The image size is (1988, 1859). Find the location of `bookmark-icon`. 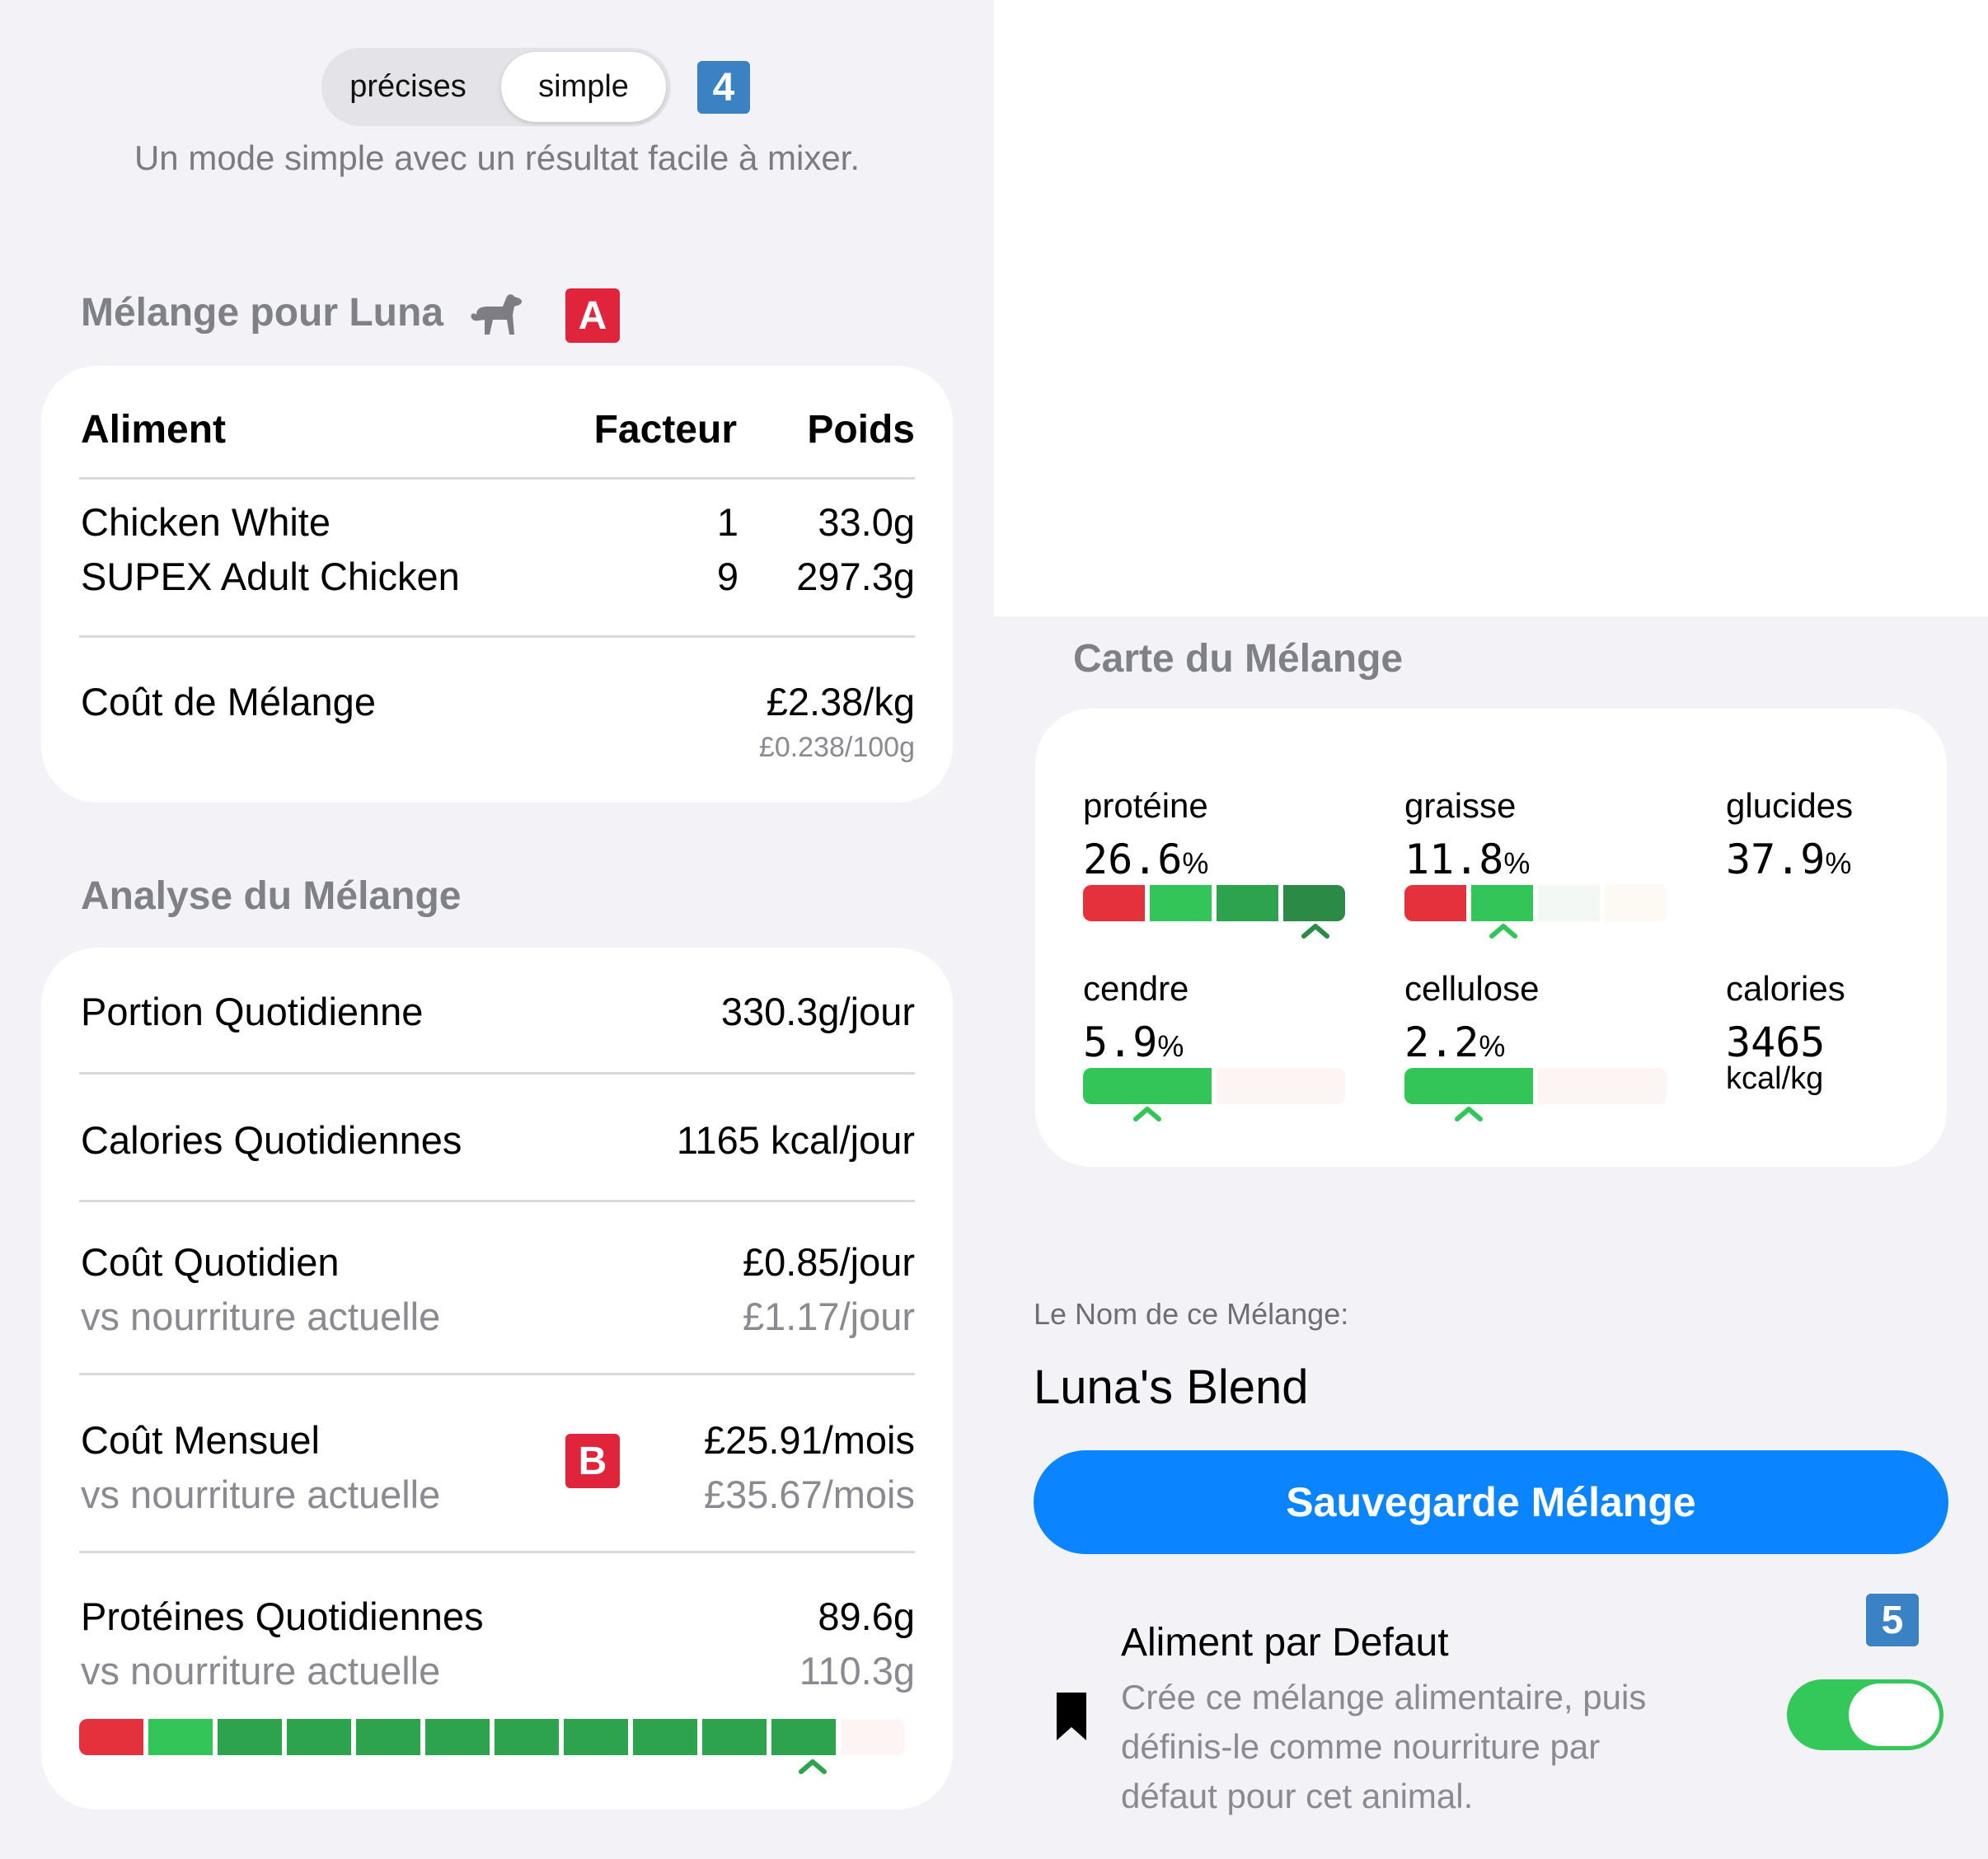

bookmark-icon is located at coordinates (1071, 1716).